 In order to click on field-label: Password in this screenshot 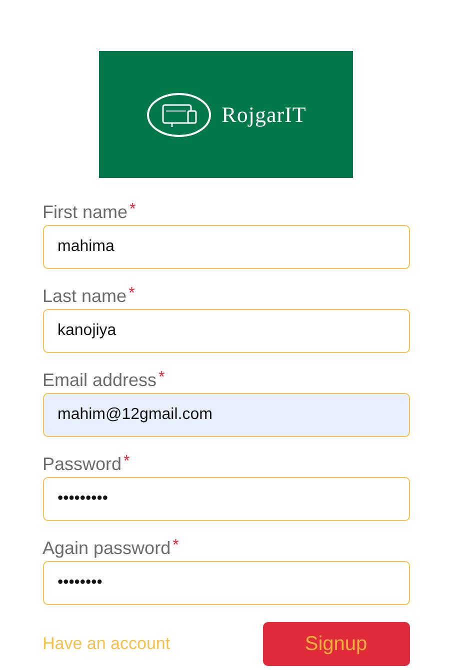, I will do `click(82, 464)`.